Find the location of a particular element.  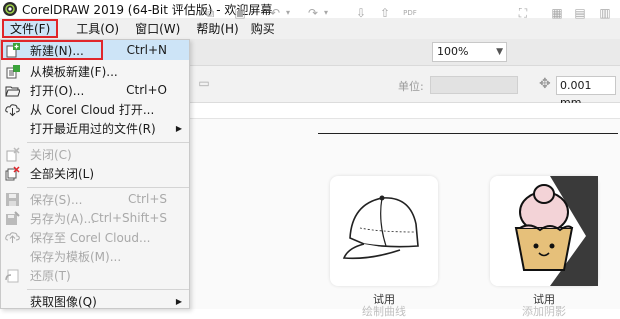

full-screen-icon: ⛶ is located at coordinates (523, 13).